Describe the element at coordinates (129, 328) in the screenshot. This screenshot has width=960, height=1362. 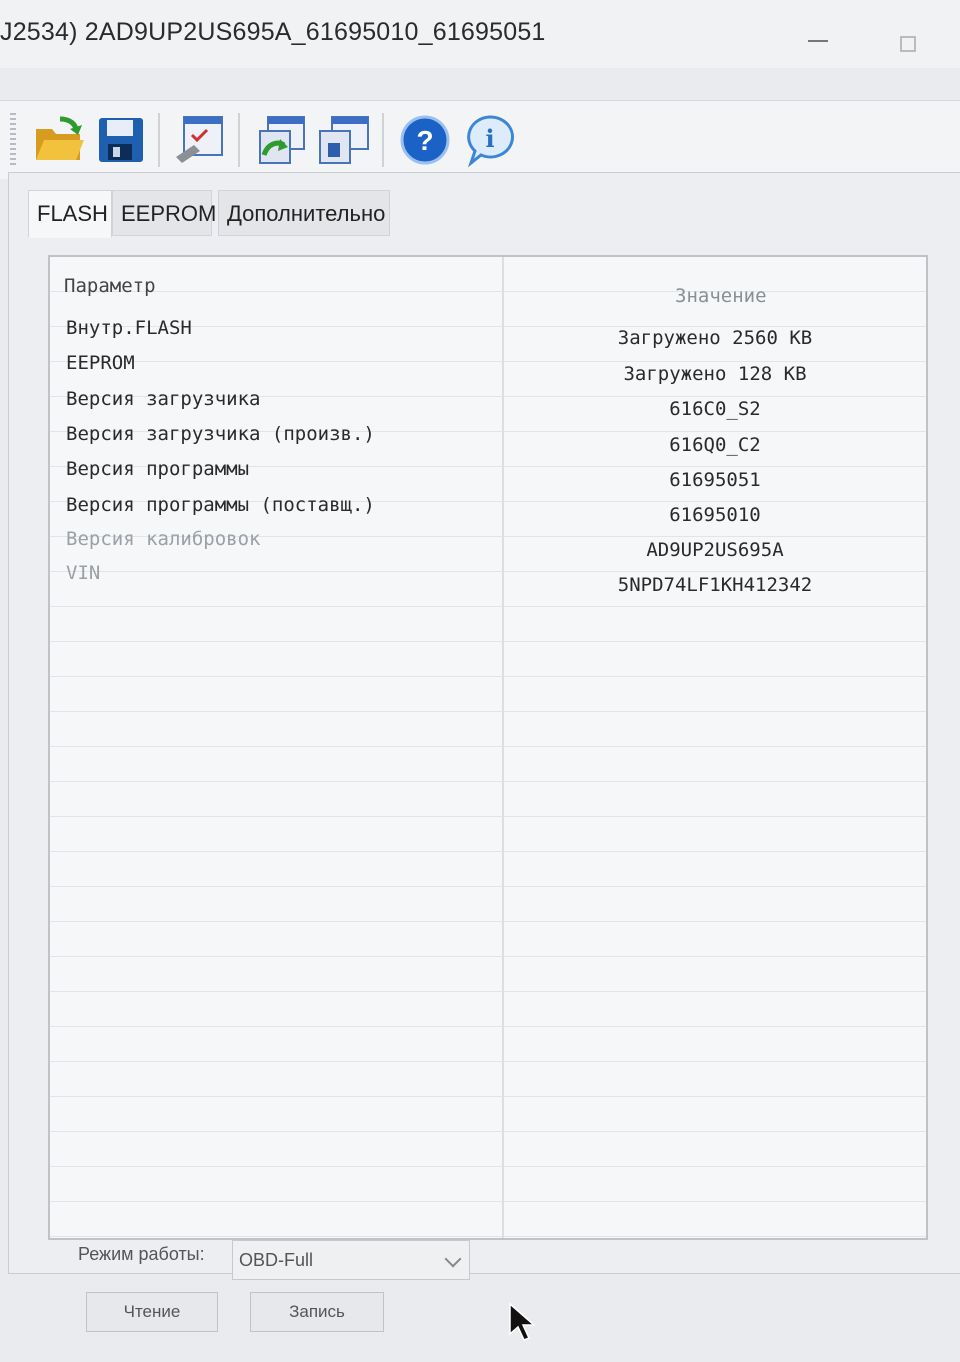
I see `row-name: Внутр.FLASH` at that location.